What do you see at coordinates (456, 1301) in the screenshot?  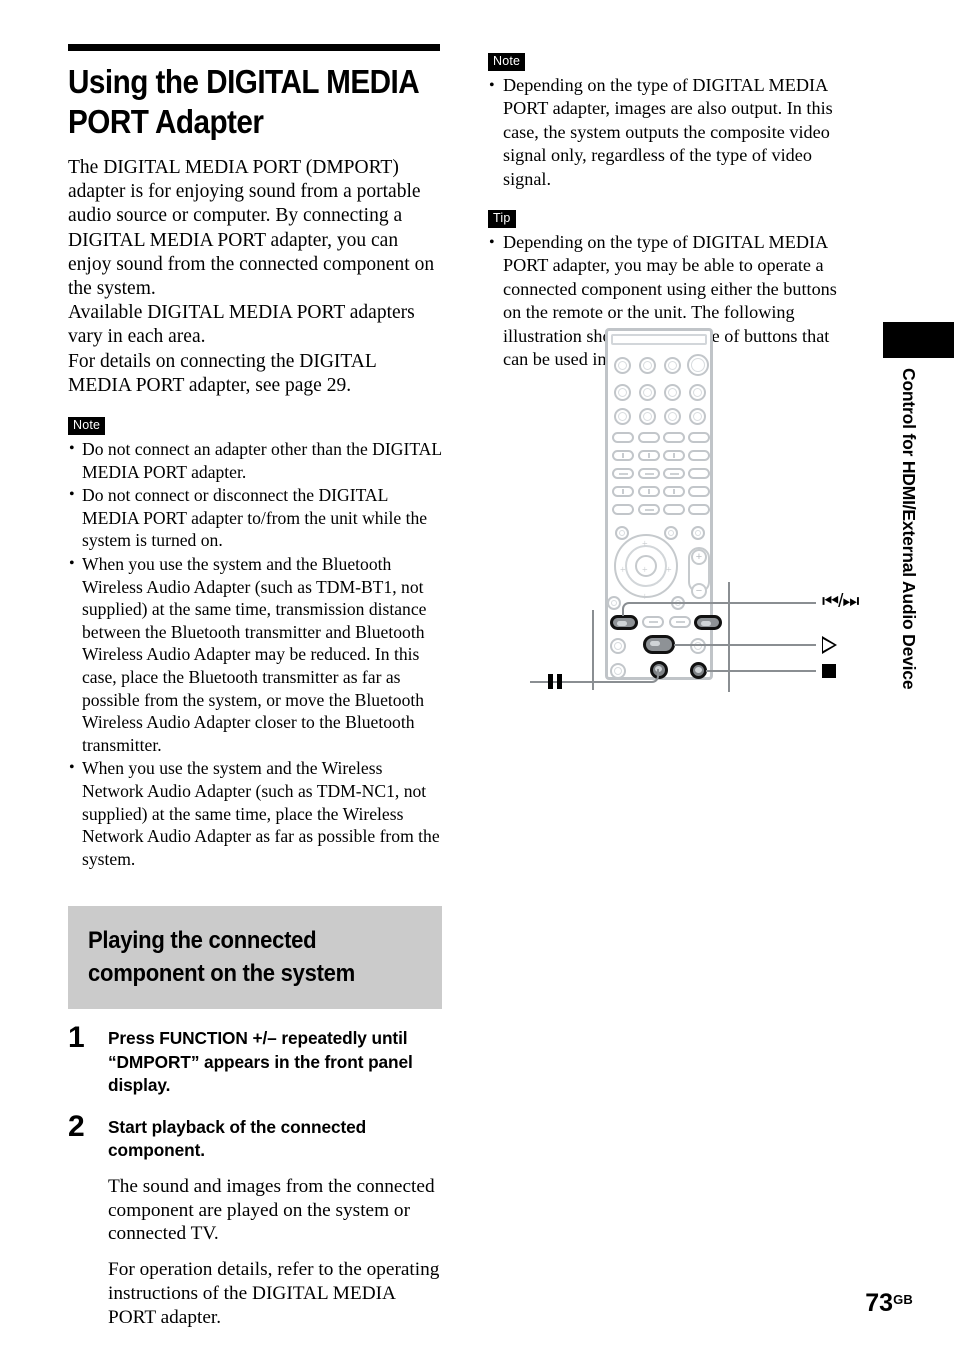 I see `page-number: 73GB` at bounding box center [456, 1301].